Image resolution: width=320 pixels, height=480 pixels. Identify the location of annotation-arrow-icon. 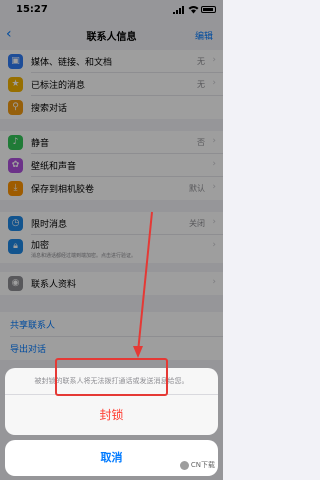
(143, 284).